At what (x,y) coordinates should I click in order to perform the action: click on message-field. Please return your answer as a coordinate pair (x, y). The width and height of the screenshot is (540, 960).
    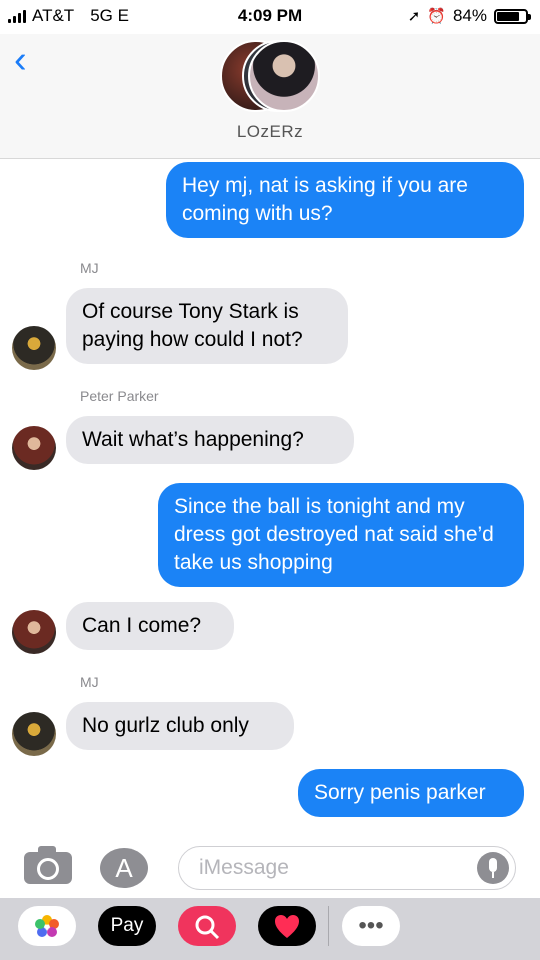
    Looking at the image, I should click on (347, 868).